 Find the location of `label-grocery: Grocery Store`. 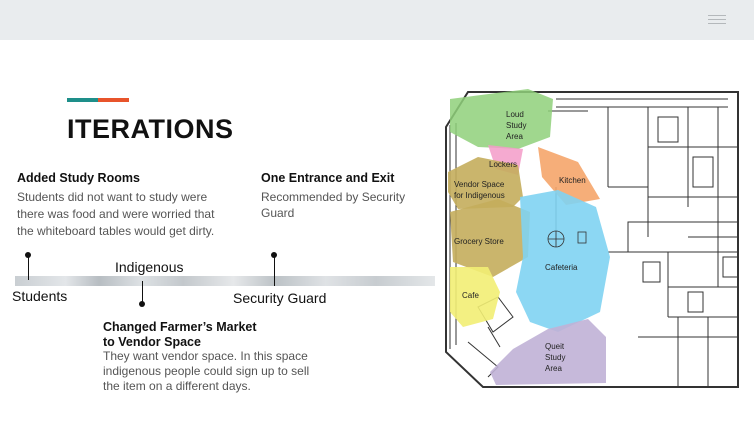

label-grocery: Grocery Store is located at coordinates (479, 241).